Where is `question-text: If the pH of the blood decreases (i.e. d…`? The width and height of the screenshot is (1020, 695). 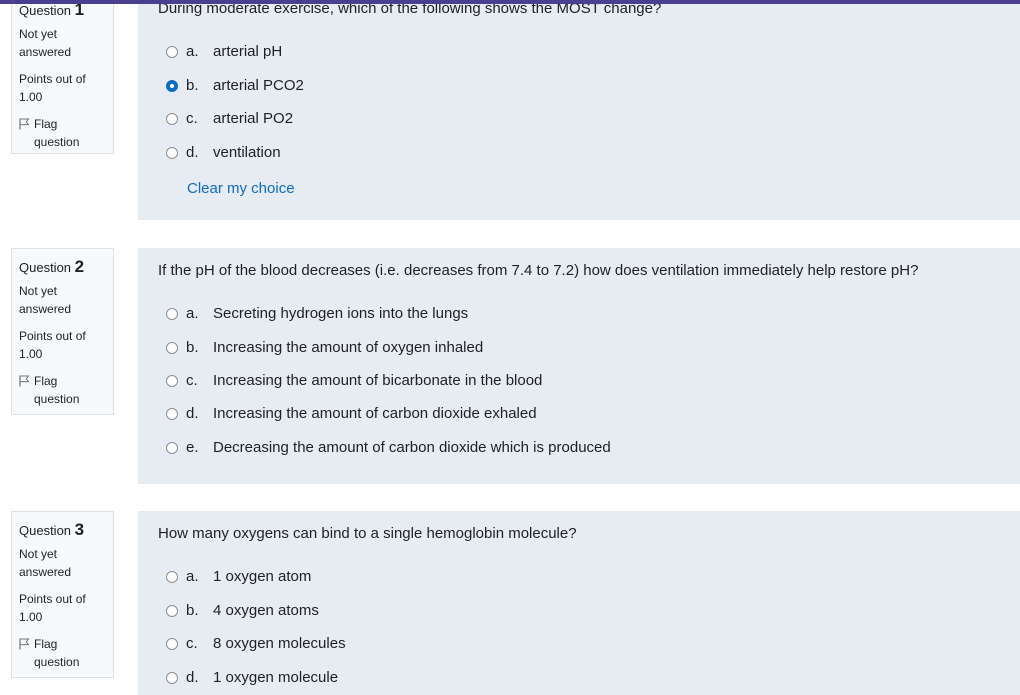
question-text: If the pH of the blood decreases (i.e. d… is located at coordinates (538, 270).